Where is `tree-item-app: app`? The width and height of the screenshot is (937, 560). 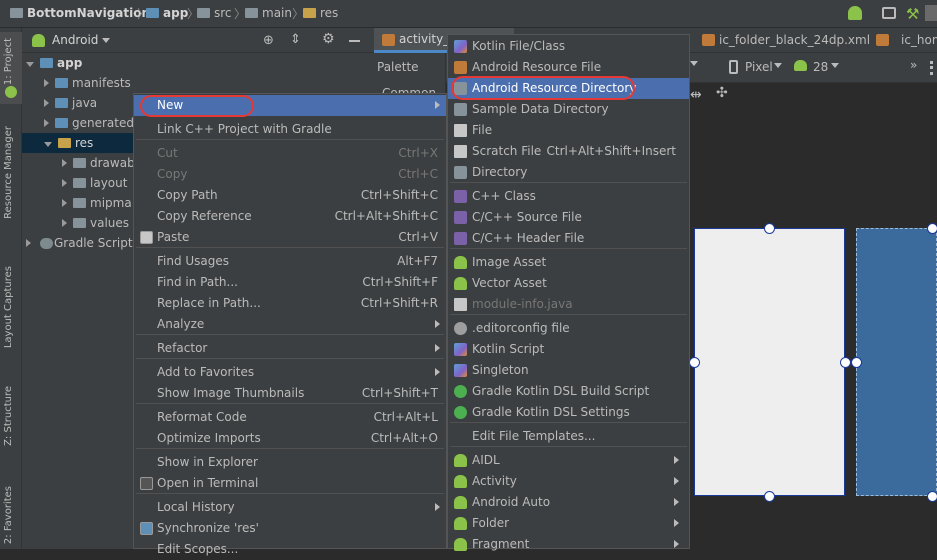 tree-item-app: app is located at coordinates (54, 63).